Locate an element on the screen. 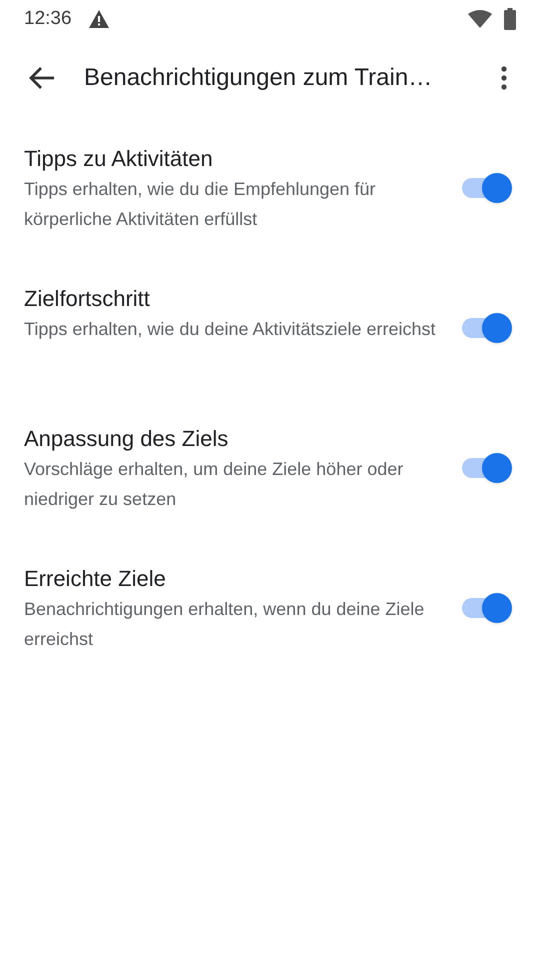 Image resolution: width=540 pixels, height=960 pixels. setting-description: Benachrichtigungen erhalten, wenn du deine Ziele erreichst is located at coordinates (225, 624).